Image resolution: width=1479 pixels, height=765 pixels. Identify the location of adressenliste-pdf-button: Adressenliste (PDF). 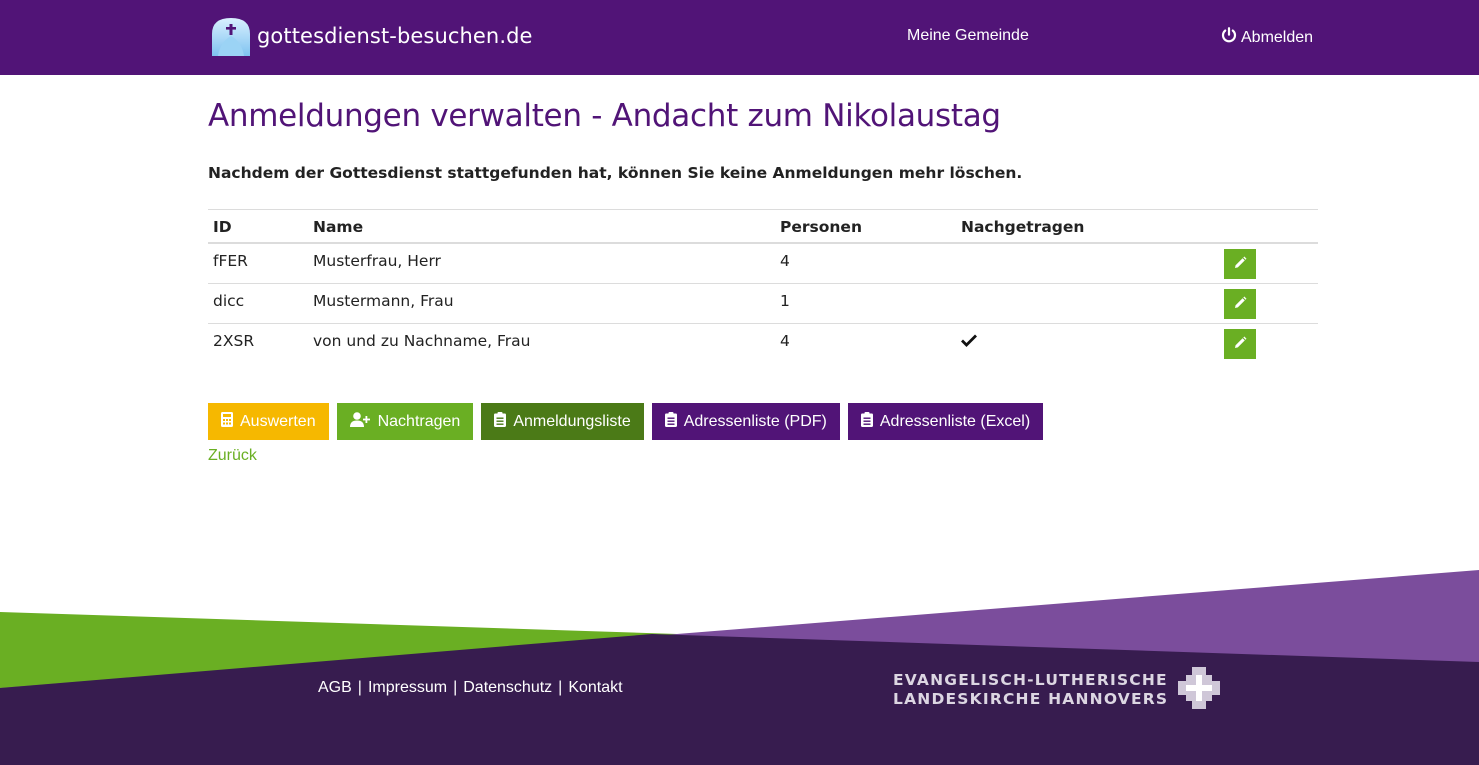
(745, 421).